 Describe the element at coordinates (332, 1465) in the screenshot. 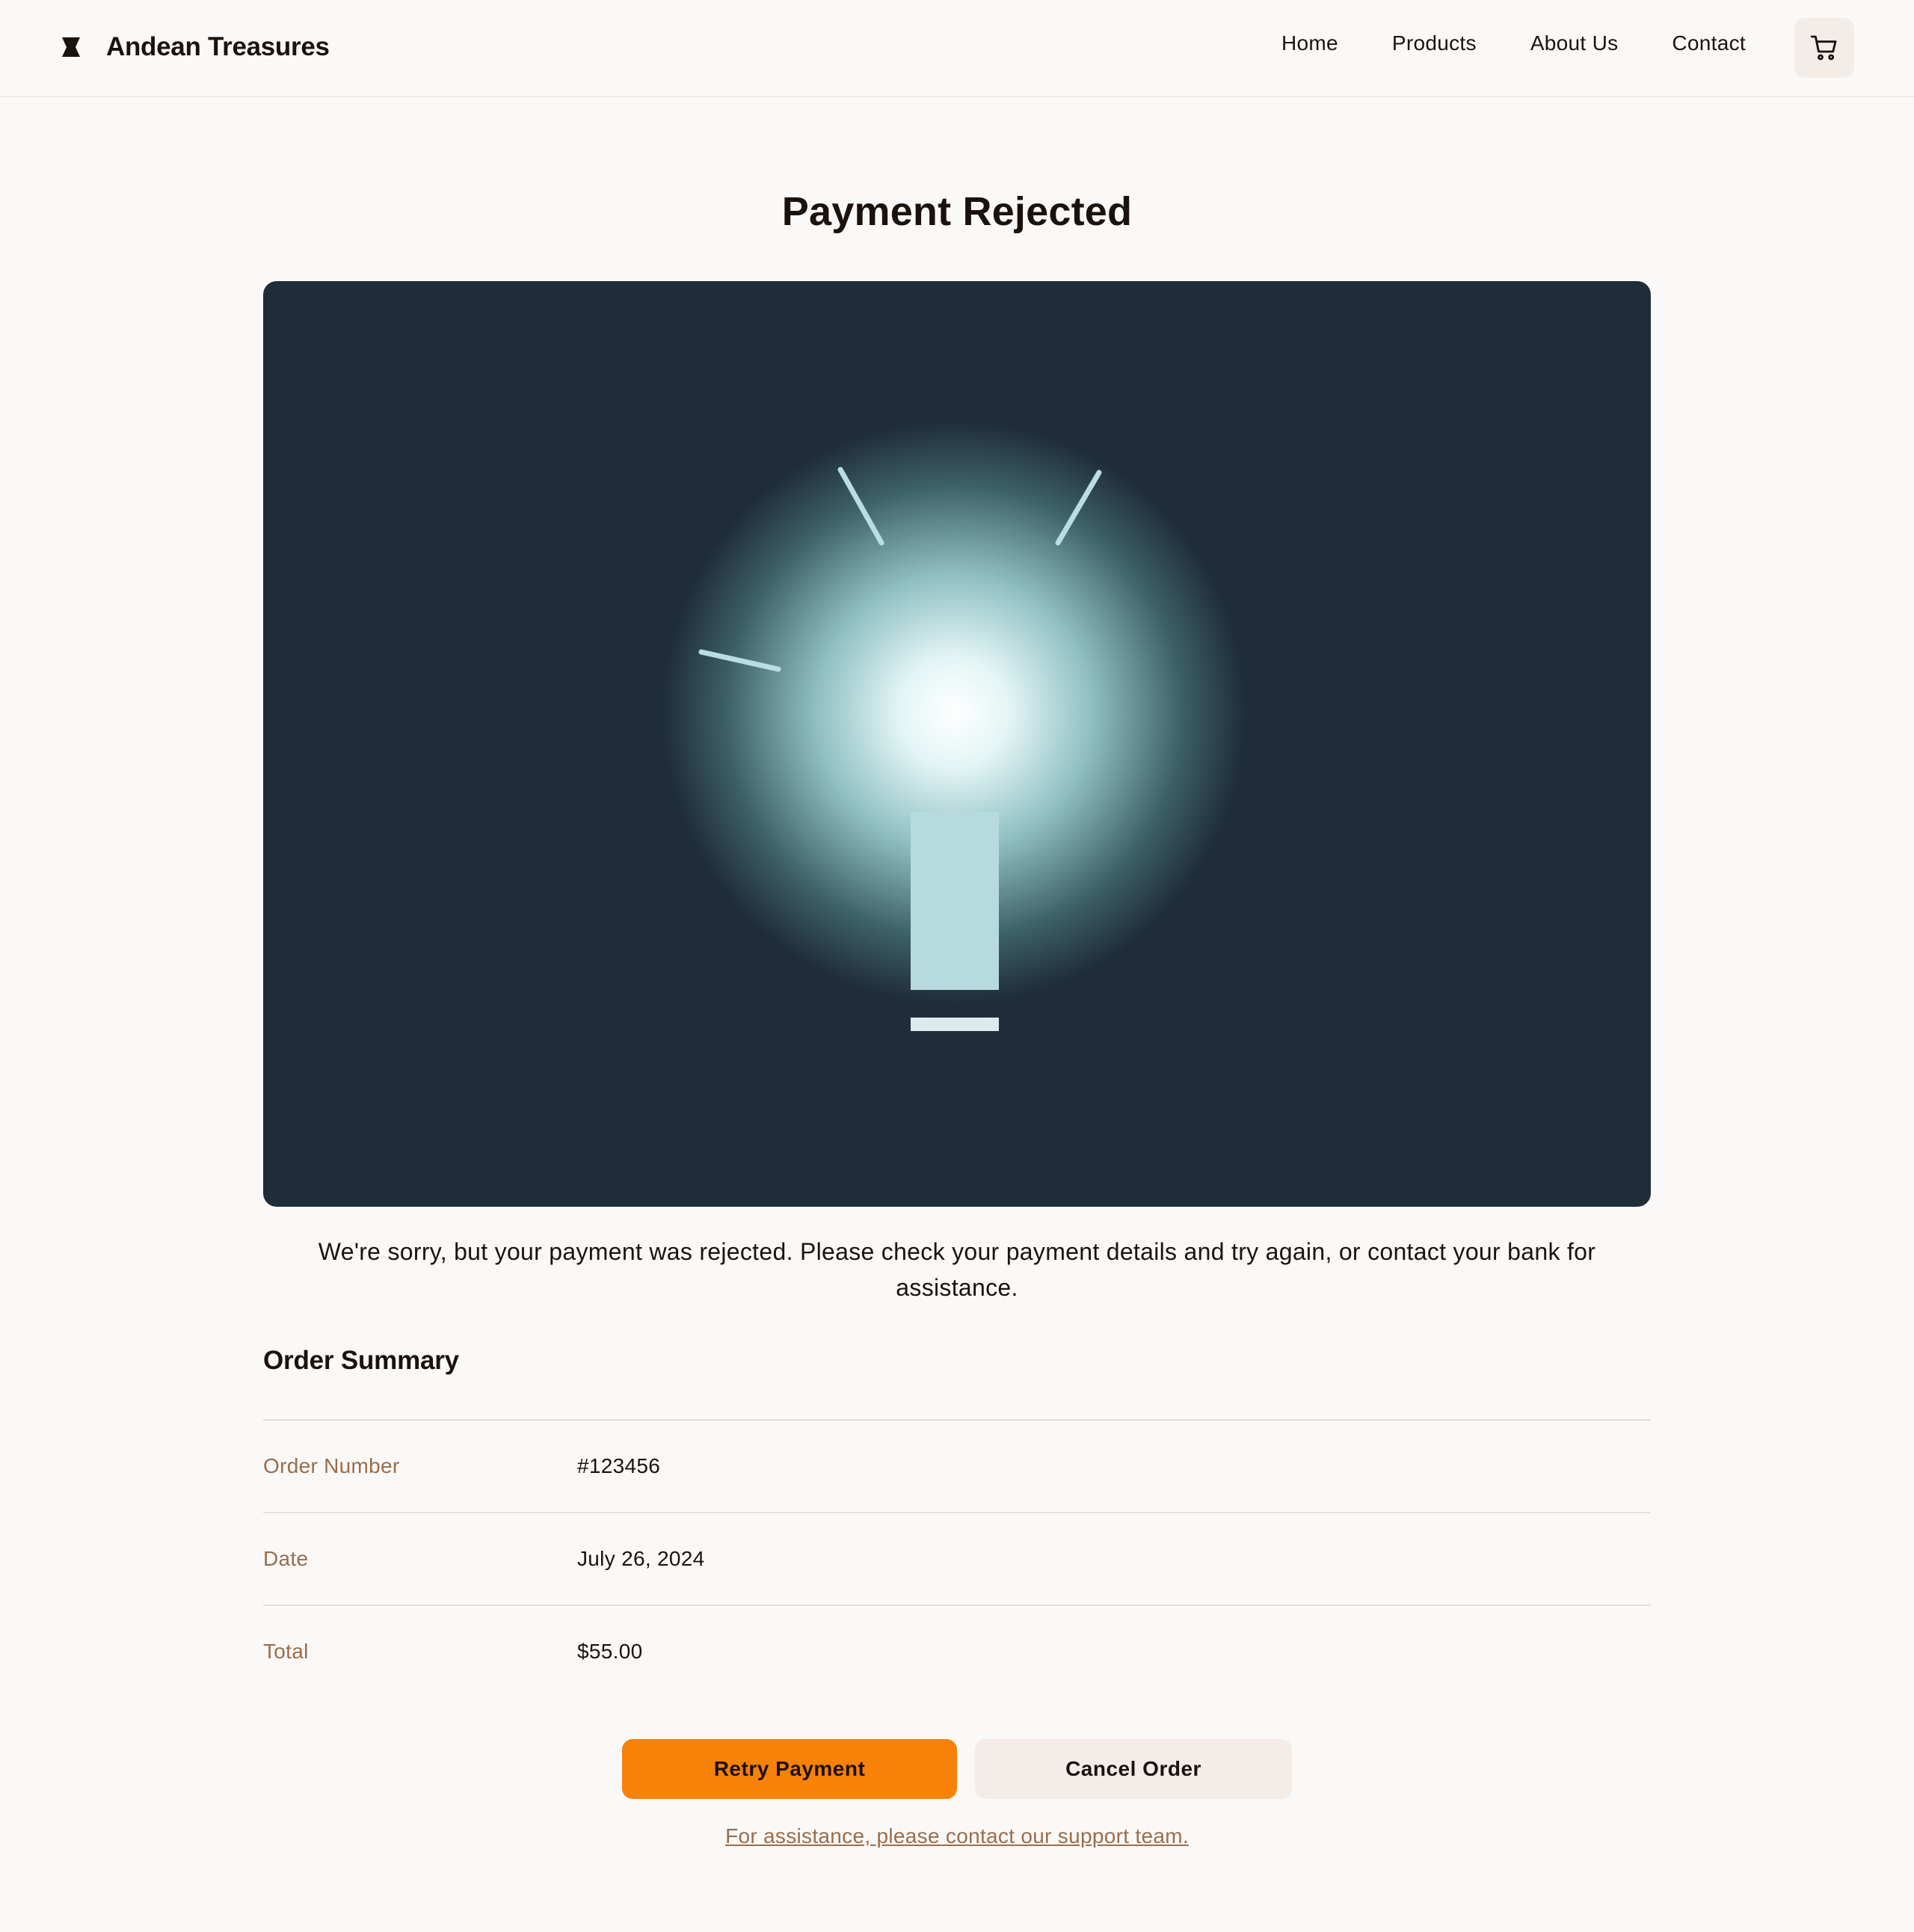

I see `order-number-label: Order Number` at that location.